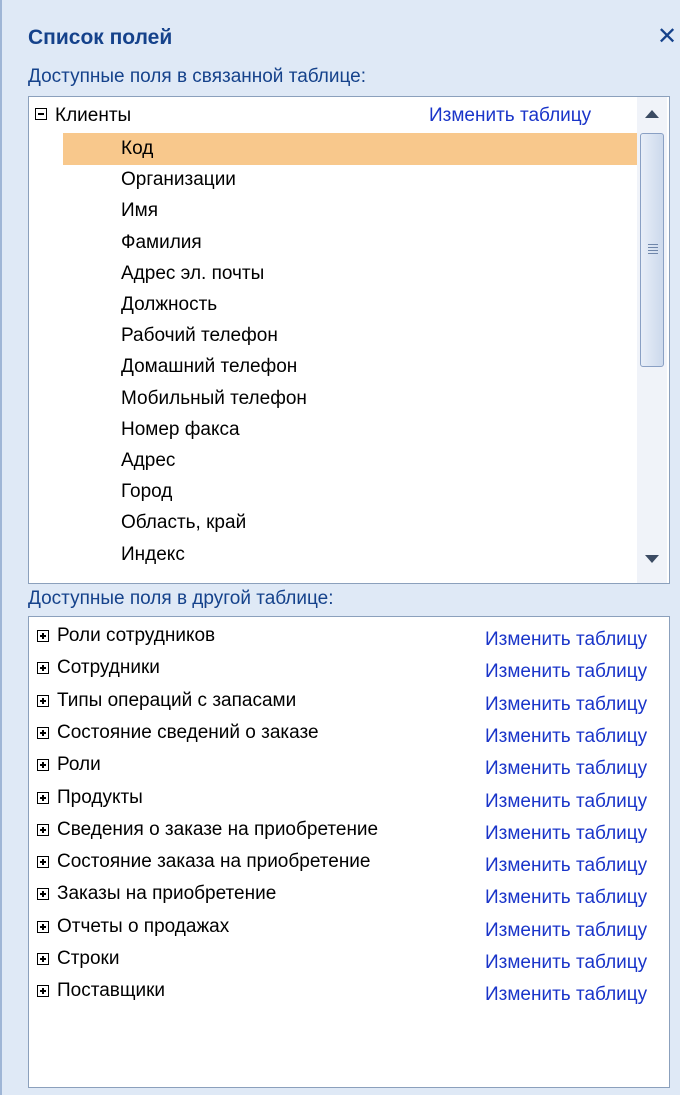 Image resolution: width=680 pixels, height=1095 pixels. I want to click on field-item: Домашний телефон, so click(362, 367).